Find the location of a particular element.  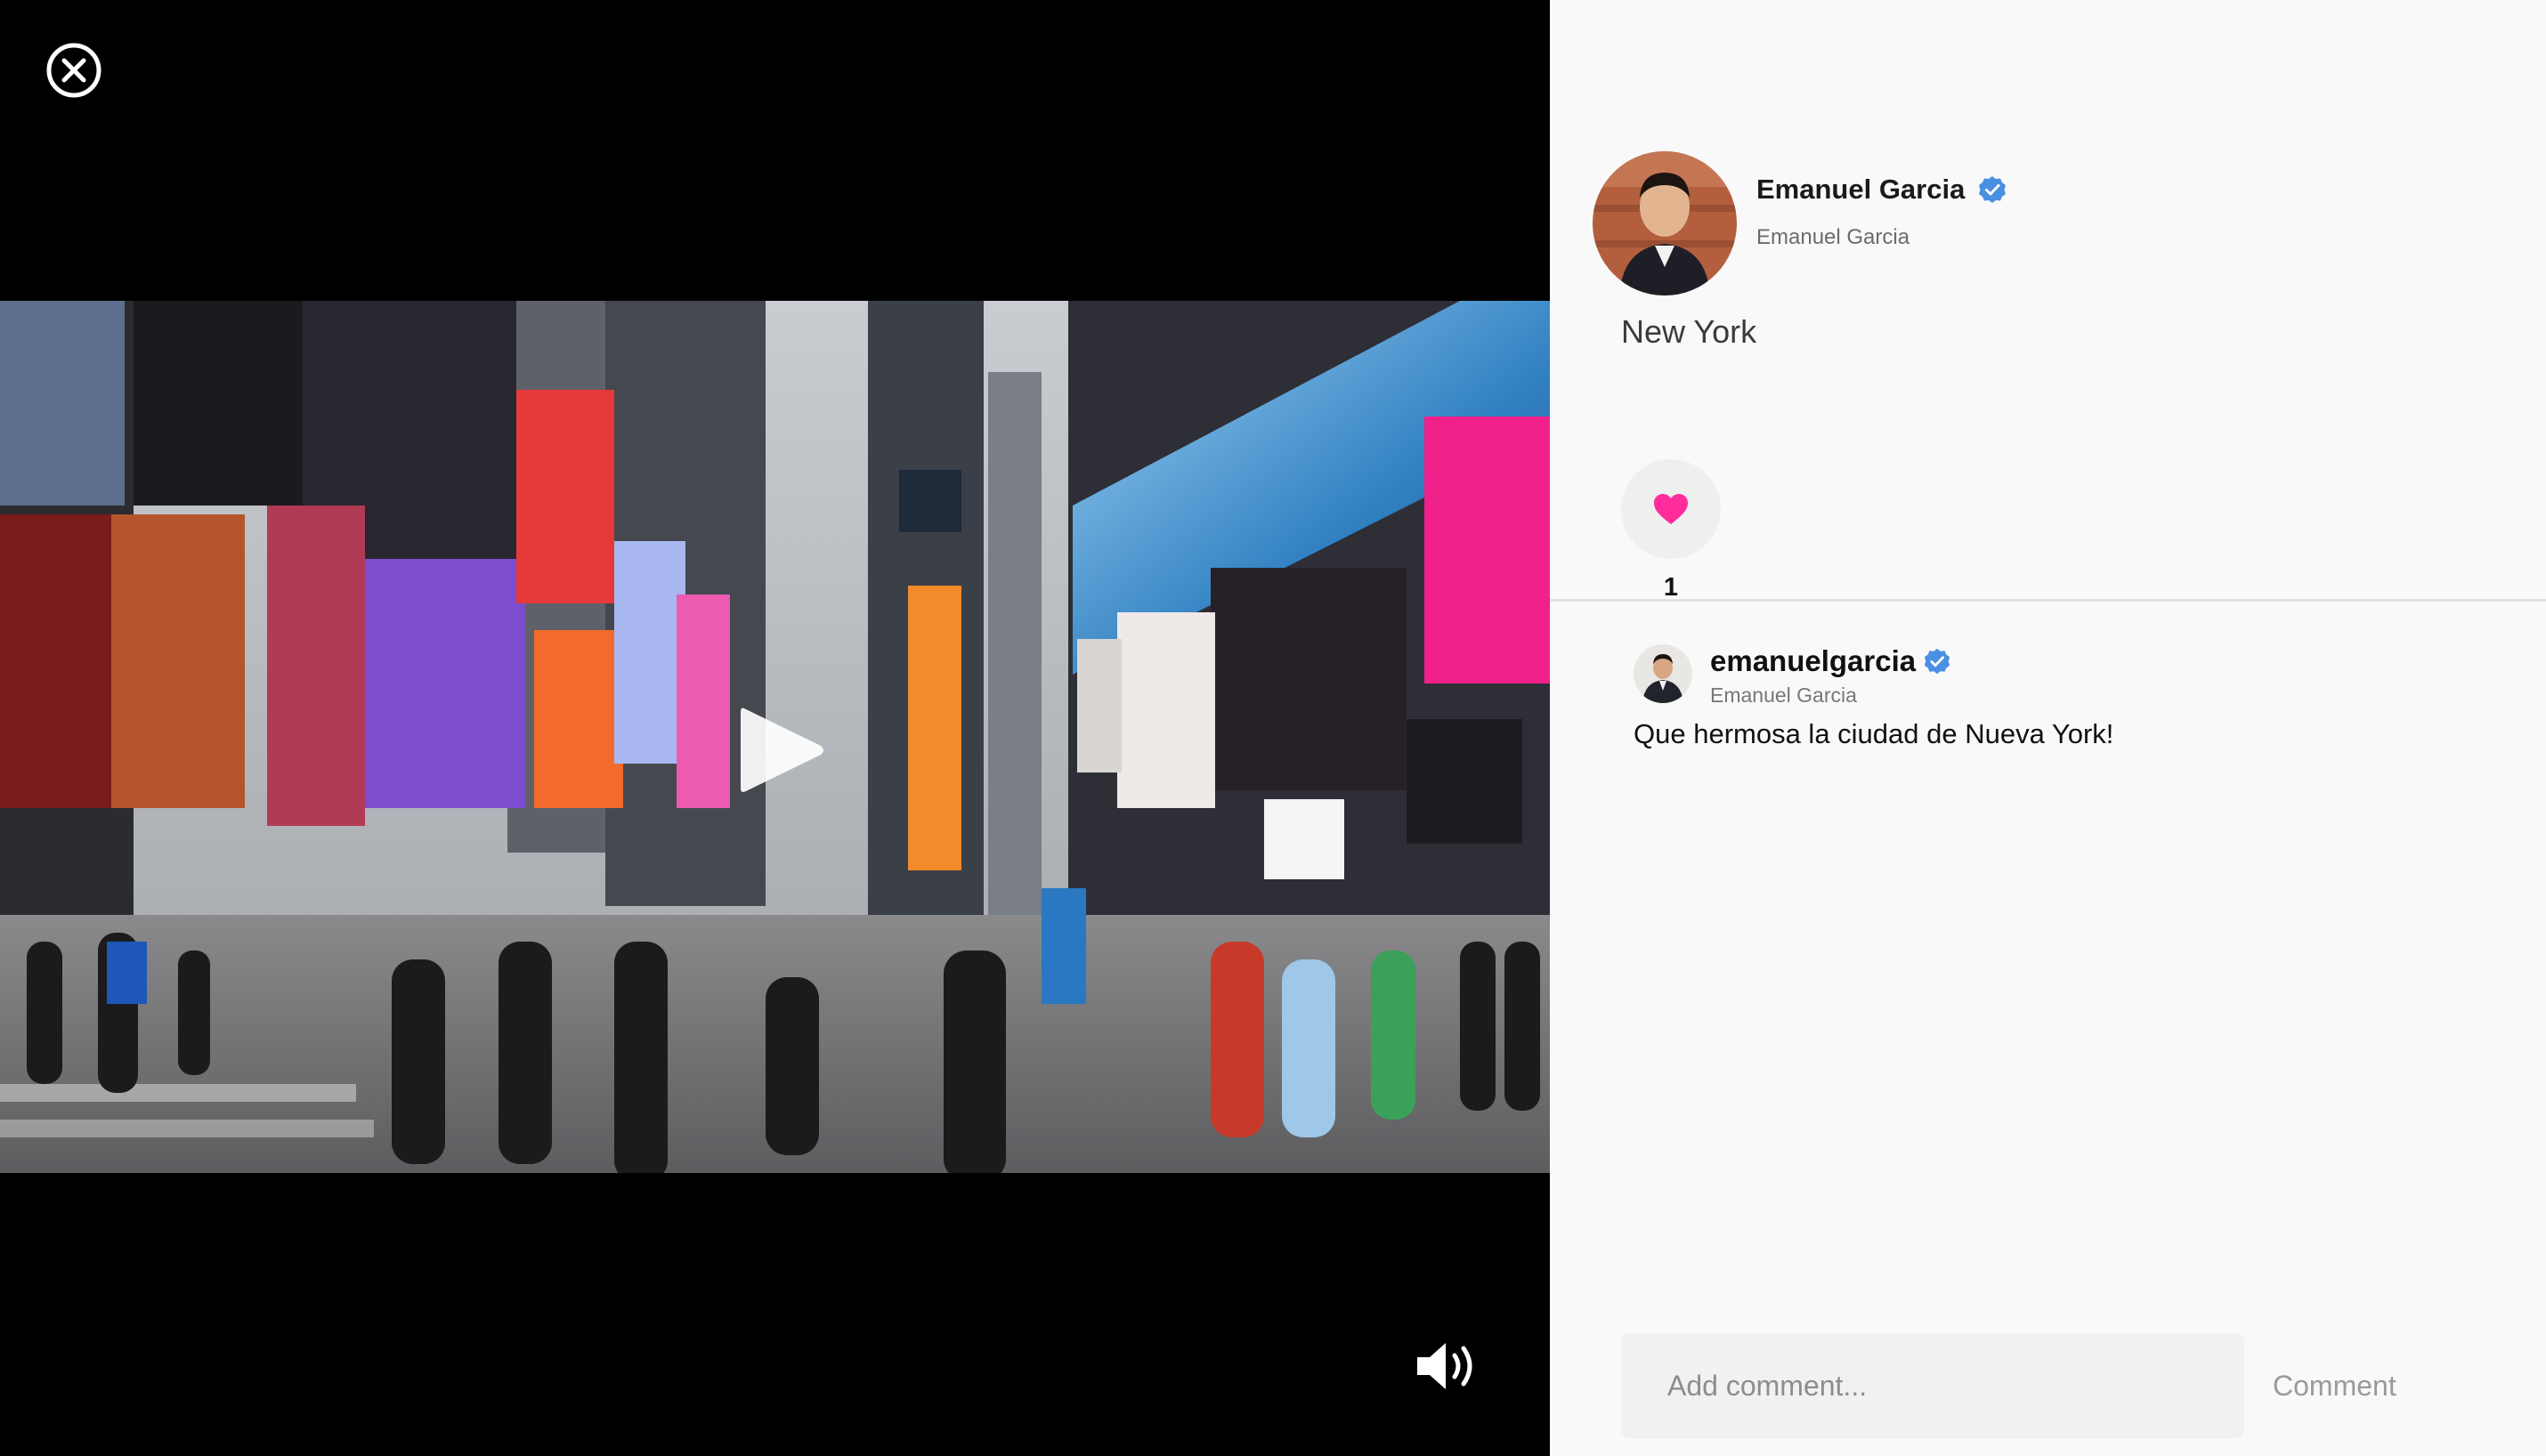

author-info: Emanuel Garcia Emanuel Garcia is located at coordinates (1881, 212).